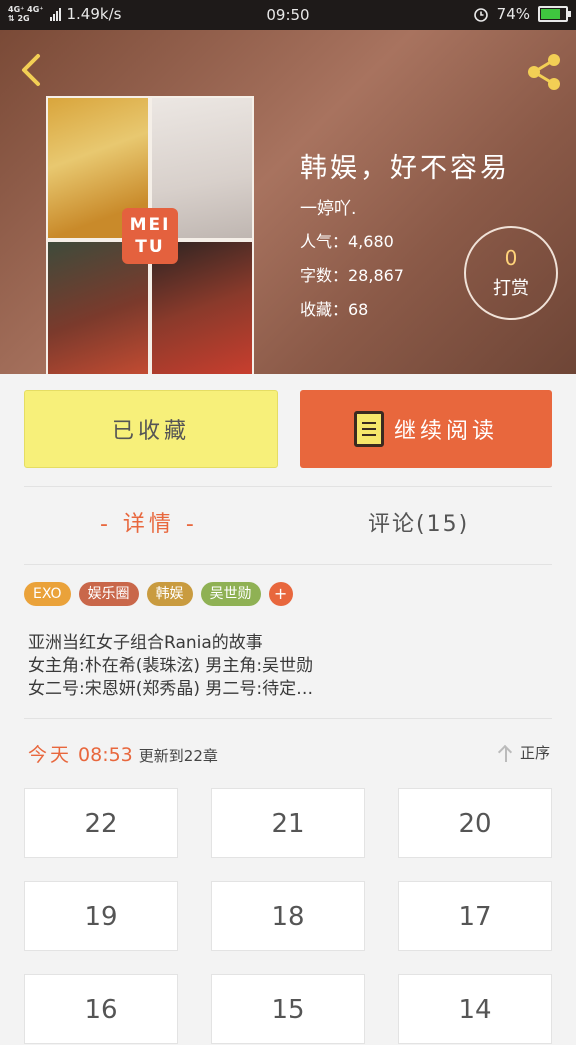 This screenshot has width=576, height=1045. What do you see at coordinates (47, 594) in the screenshot?
I see `tag: EXO` at bounding box center [47, 594].